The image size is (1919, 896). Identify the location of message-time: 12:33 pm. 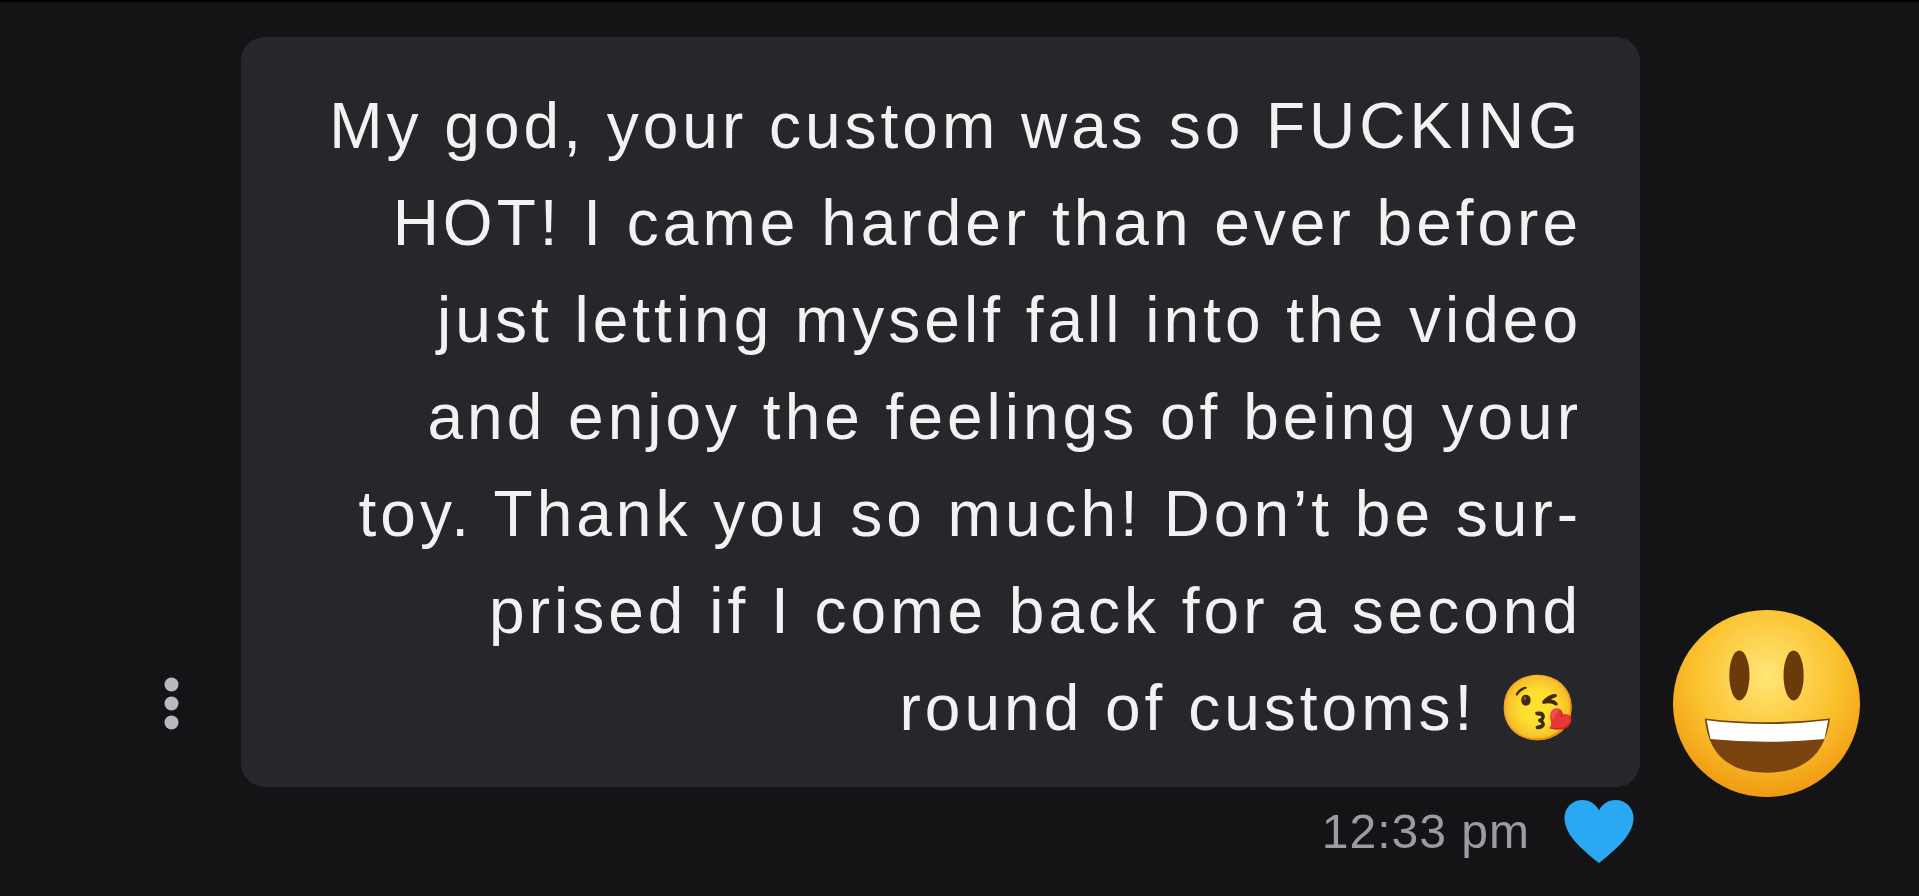
(1425, 831).